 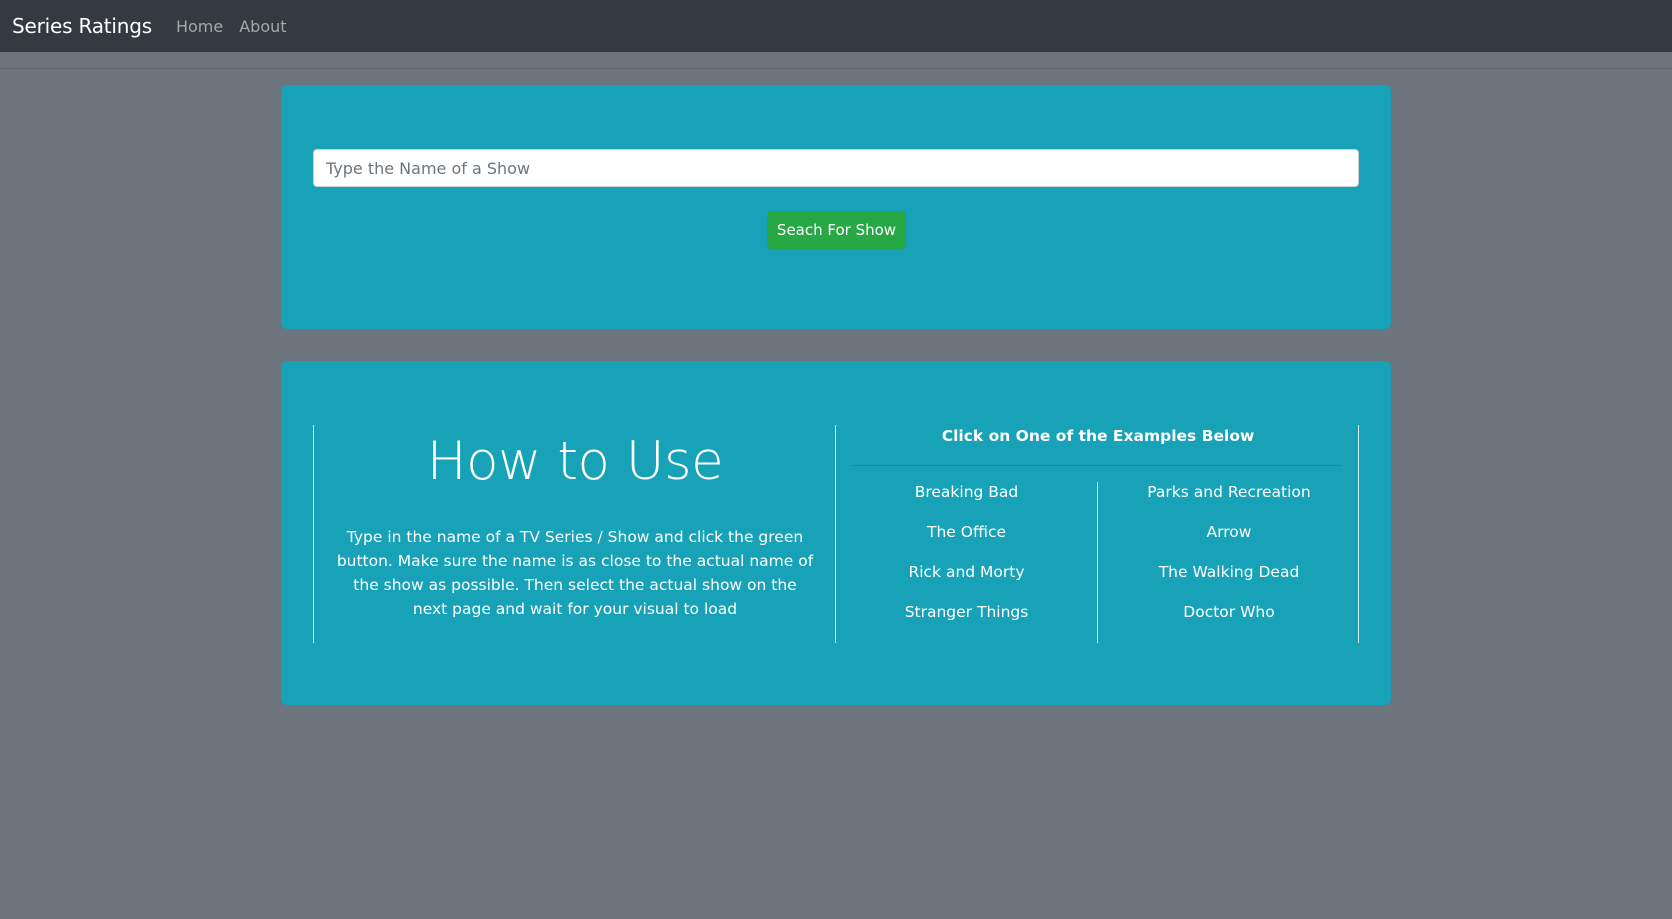 What do you see at coordinates (1229, 502) in the screenshot?
I see `example-parks-and-recreation: Parks and Recreation` at bounding box center [1229, 502].